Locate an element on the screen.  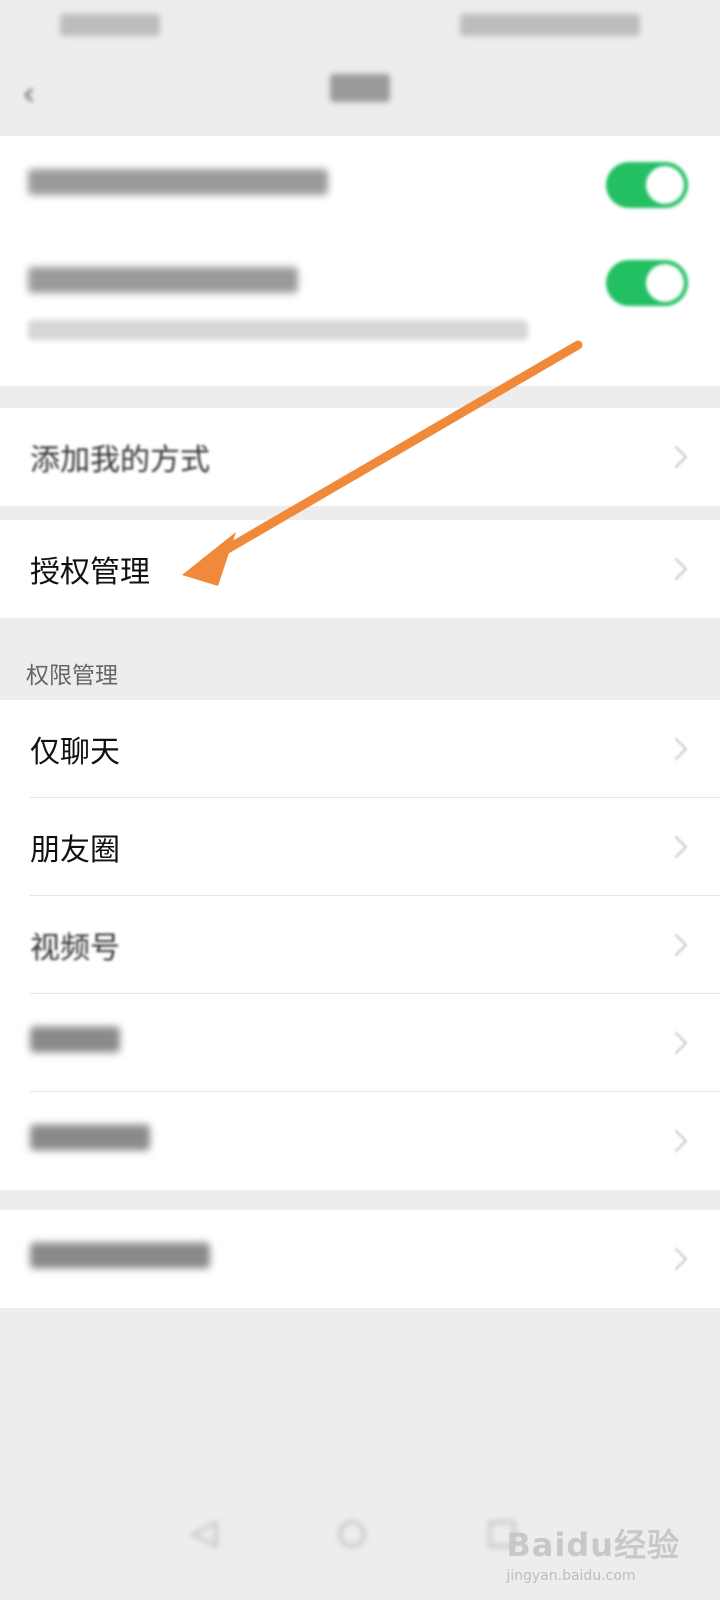
back-triangle-icon: ◁ is located at coordinates (204, 1532).